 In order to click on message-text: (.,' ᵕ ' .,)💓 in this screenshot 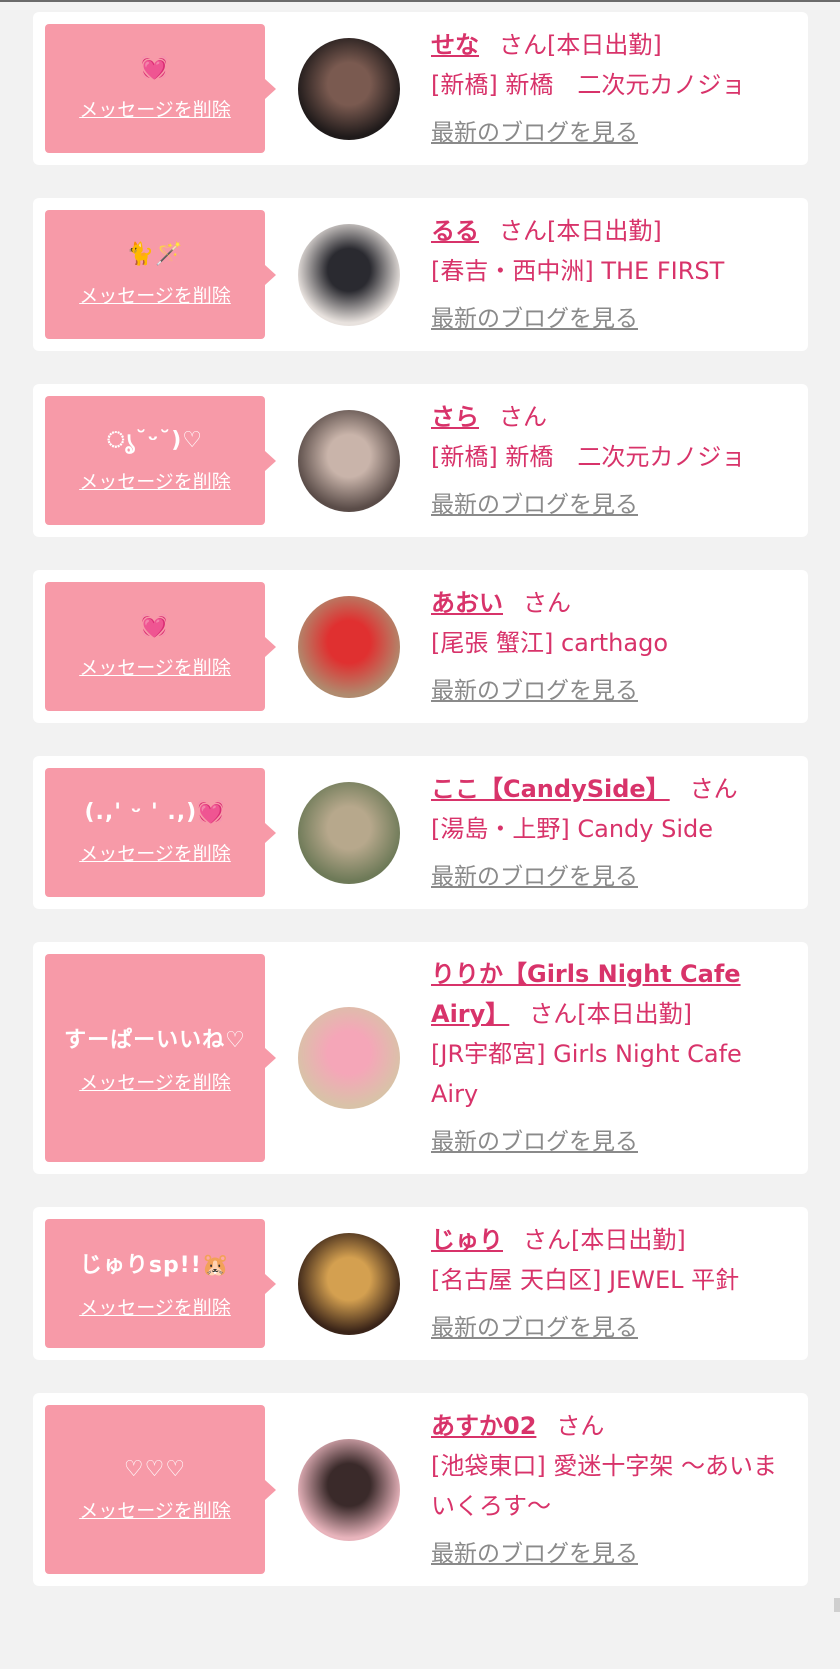, I will do `click(155, 812)`.